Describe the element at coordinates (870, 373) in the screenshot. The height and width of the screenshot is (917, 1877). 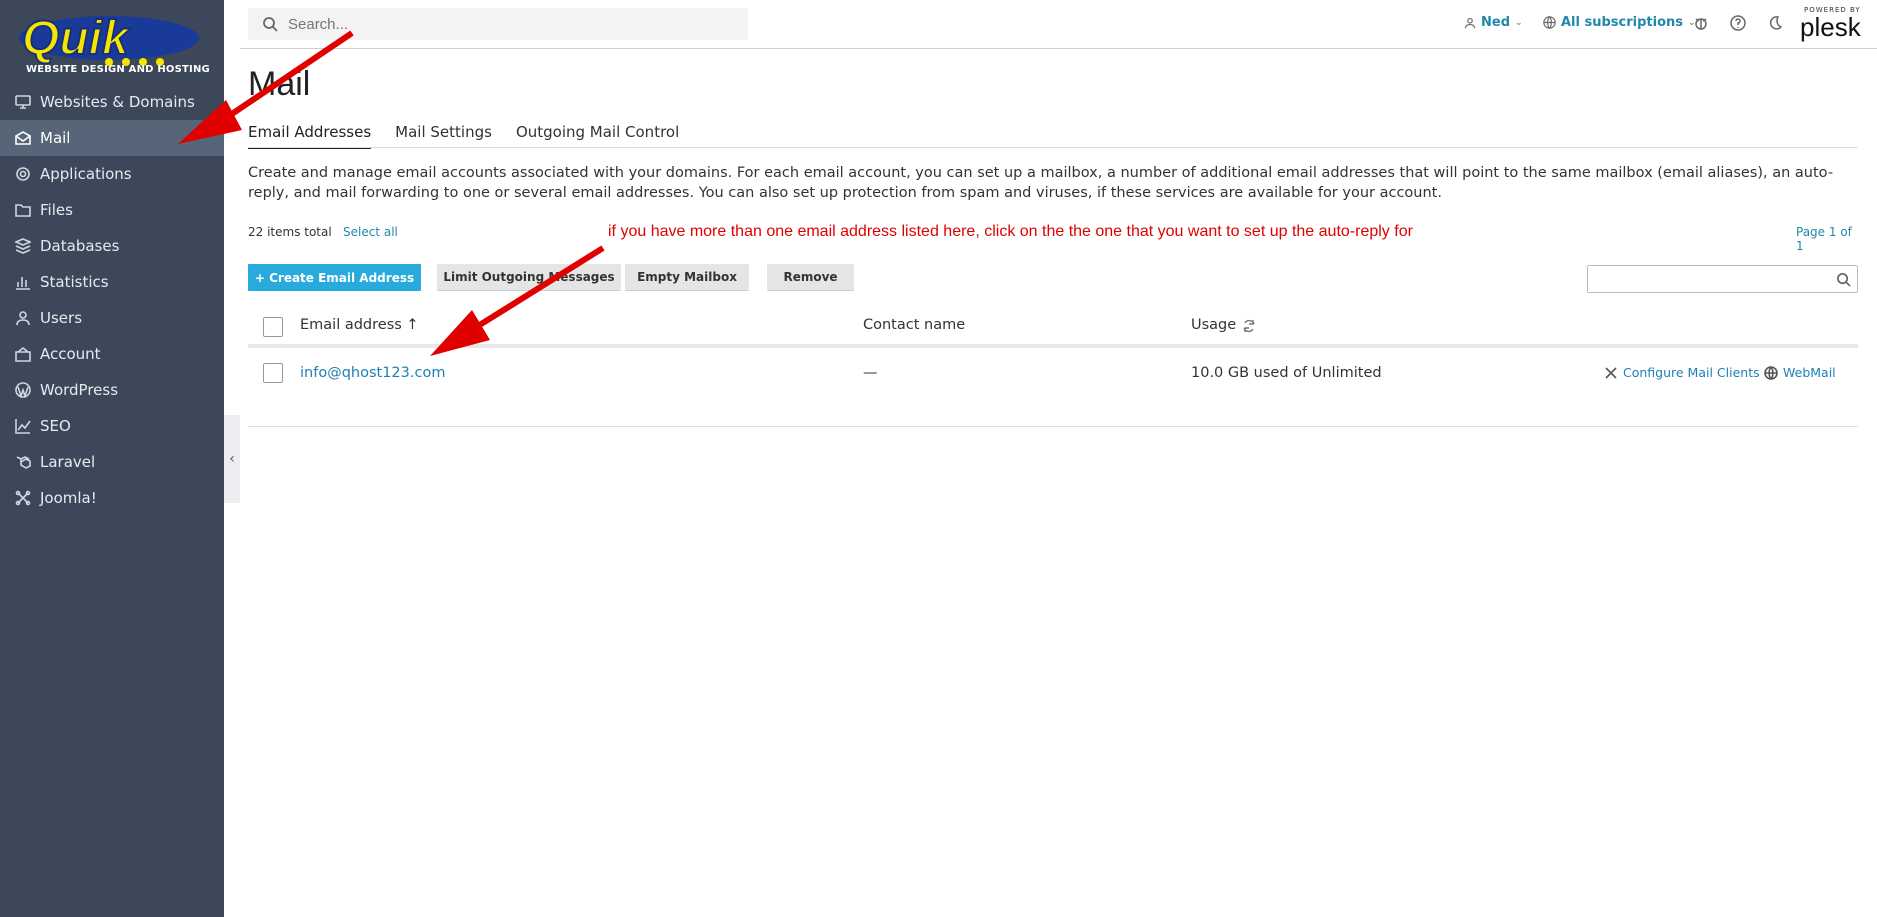
I see `contact-name: —` at that location.